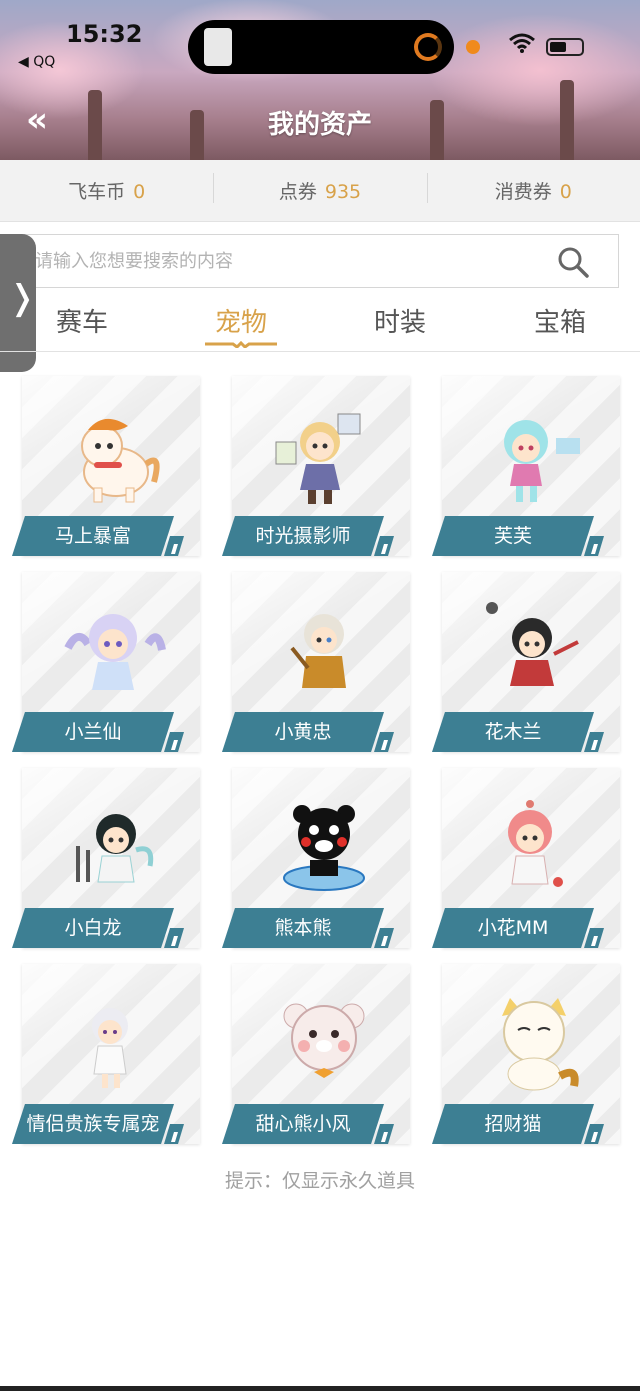 This screenshot has width=640, height=1391. I want to click on pet-card: 熊本熊, so click(316, 858).